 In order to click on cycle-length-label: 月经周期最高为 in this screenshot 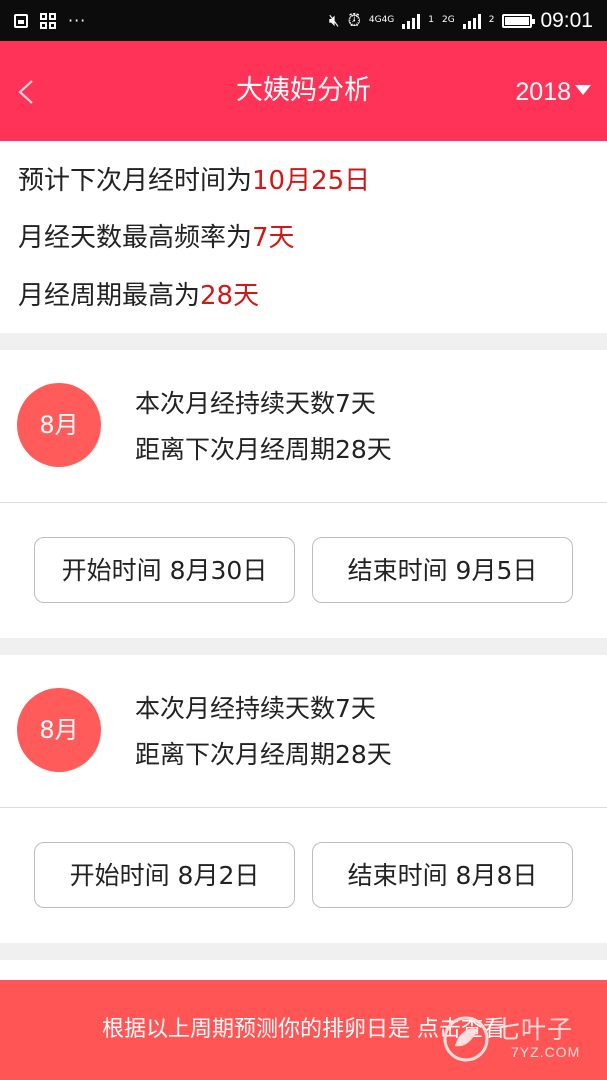, I will do `click(109, 296)`.